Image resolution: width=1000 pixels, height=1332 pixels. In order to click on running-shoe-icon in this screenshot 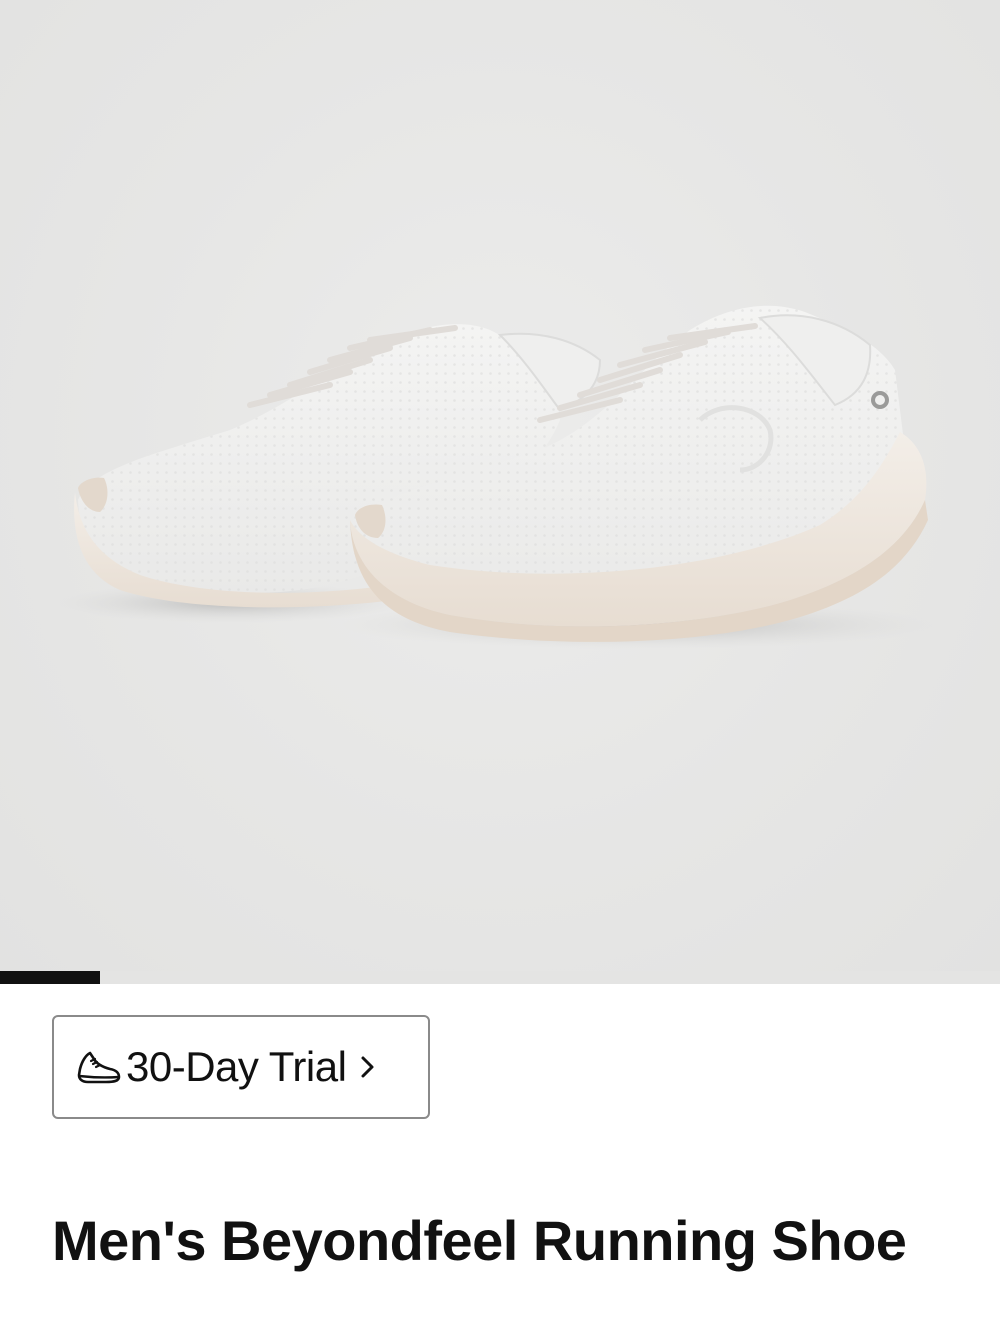, I will do `click(99, 1067)`.